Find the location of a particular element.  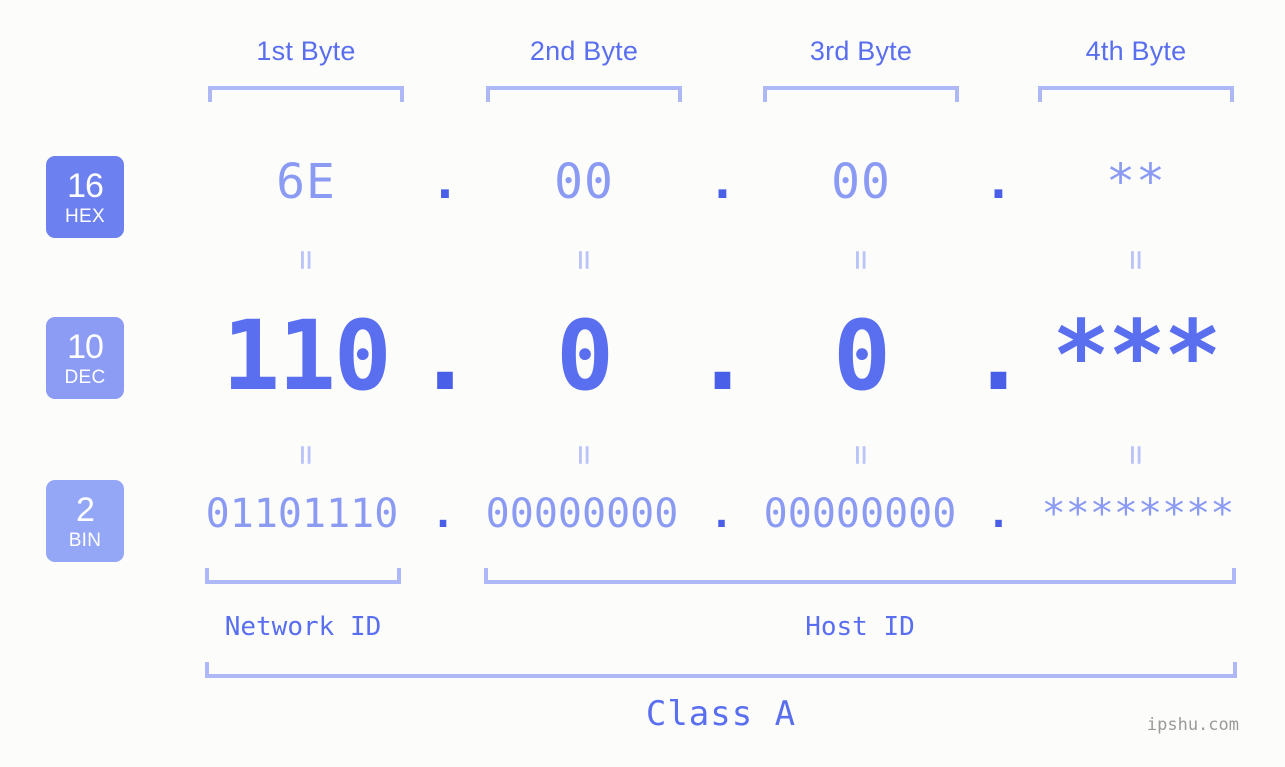

byte-header-4: 4th Byte is located at coordinates (1136, 51).